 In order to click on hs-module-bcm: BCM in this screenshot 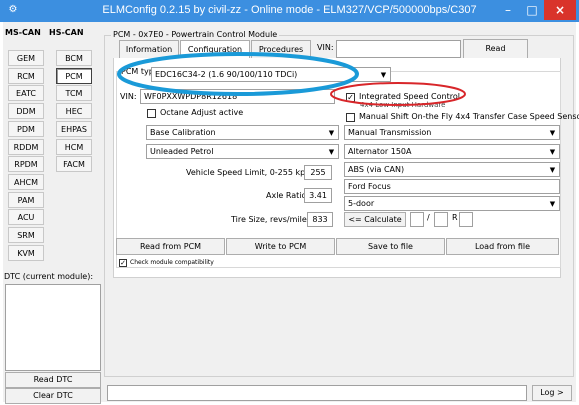, I will do `click(74, 58)`.